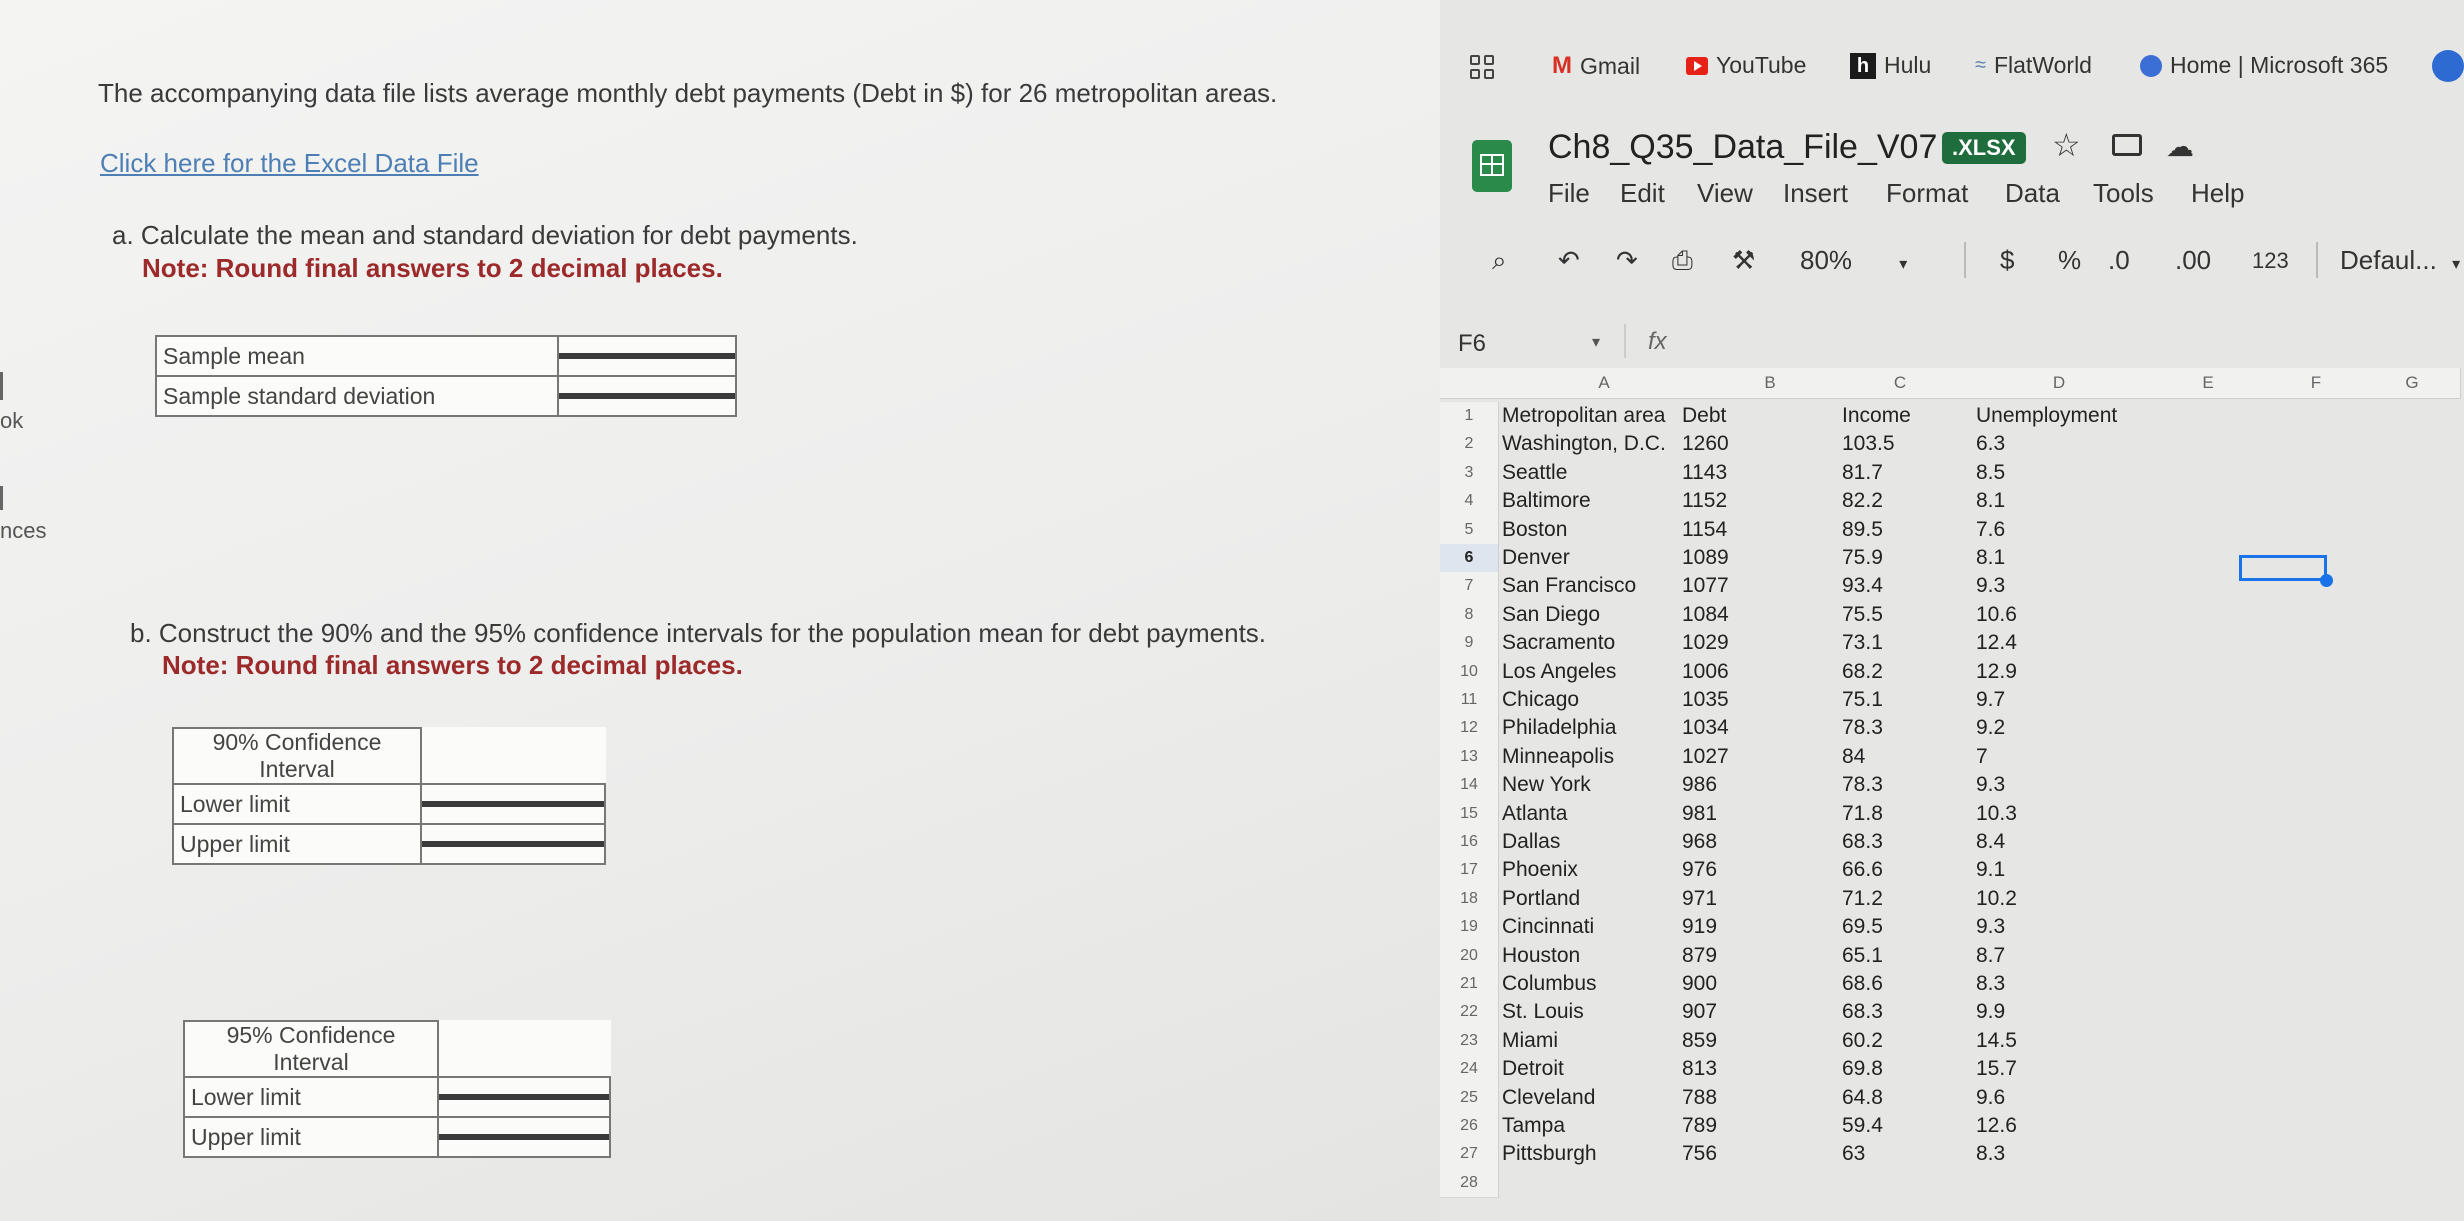 This screenshot has width=2464, height=1221. Describe the element at coordinates (1627, 260) in the screenshot. I see `redo-icon: ↷` at that location.